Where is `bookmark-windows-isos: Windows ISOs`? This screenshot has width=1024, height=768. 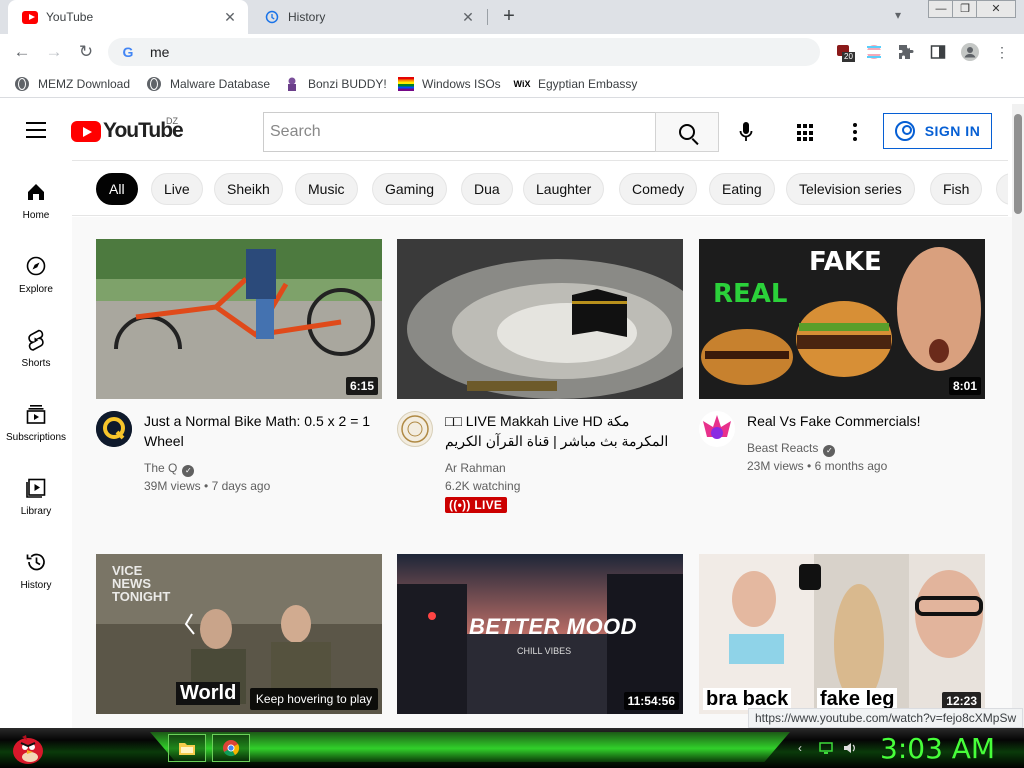 bookmark-windows-isos: Windows ISOs is located at coordinates (449, 84).